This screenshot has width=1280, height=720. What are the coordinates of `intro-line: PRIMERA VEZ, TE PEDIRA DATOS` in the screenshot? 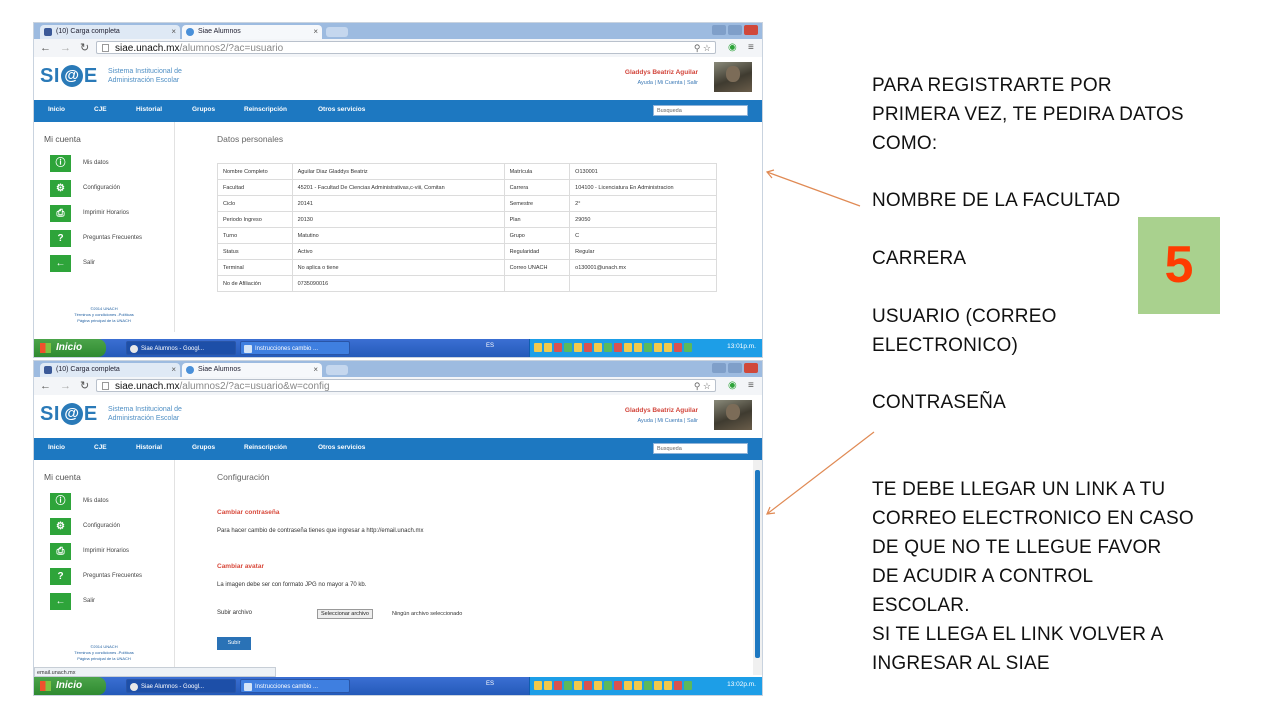 It's located at (1028, 114).